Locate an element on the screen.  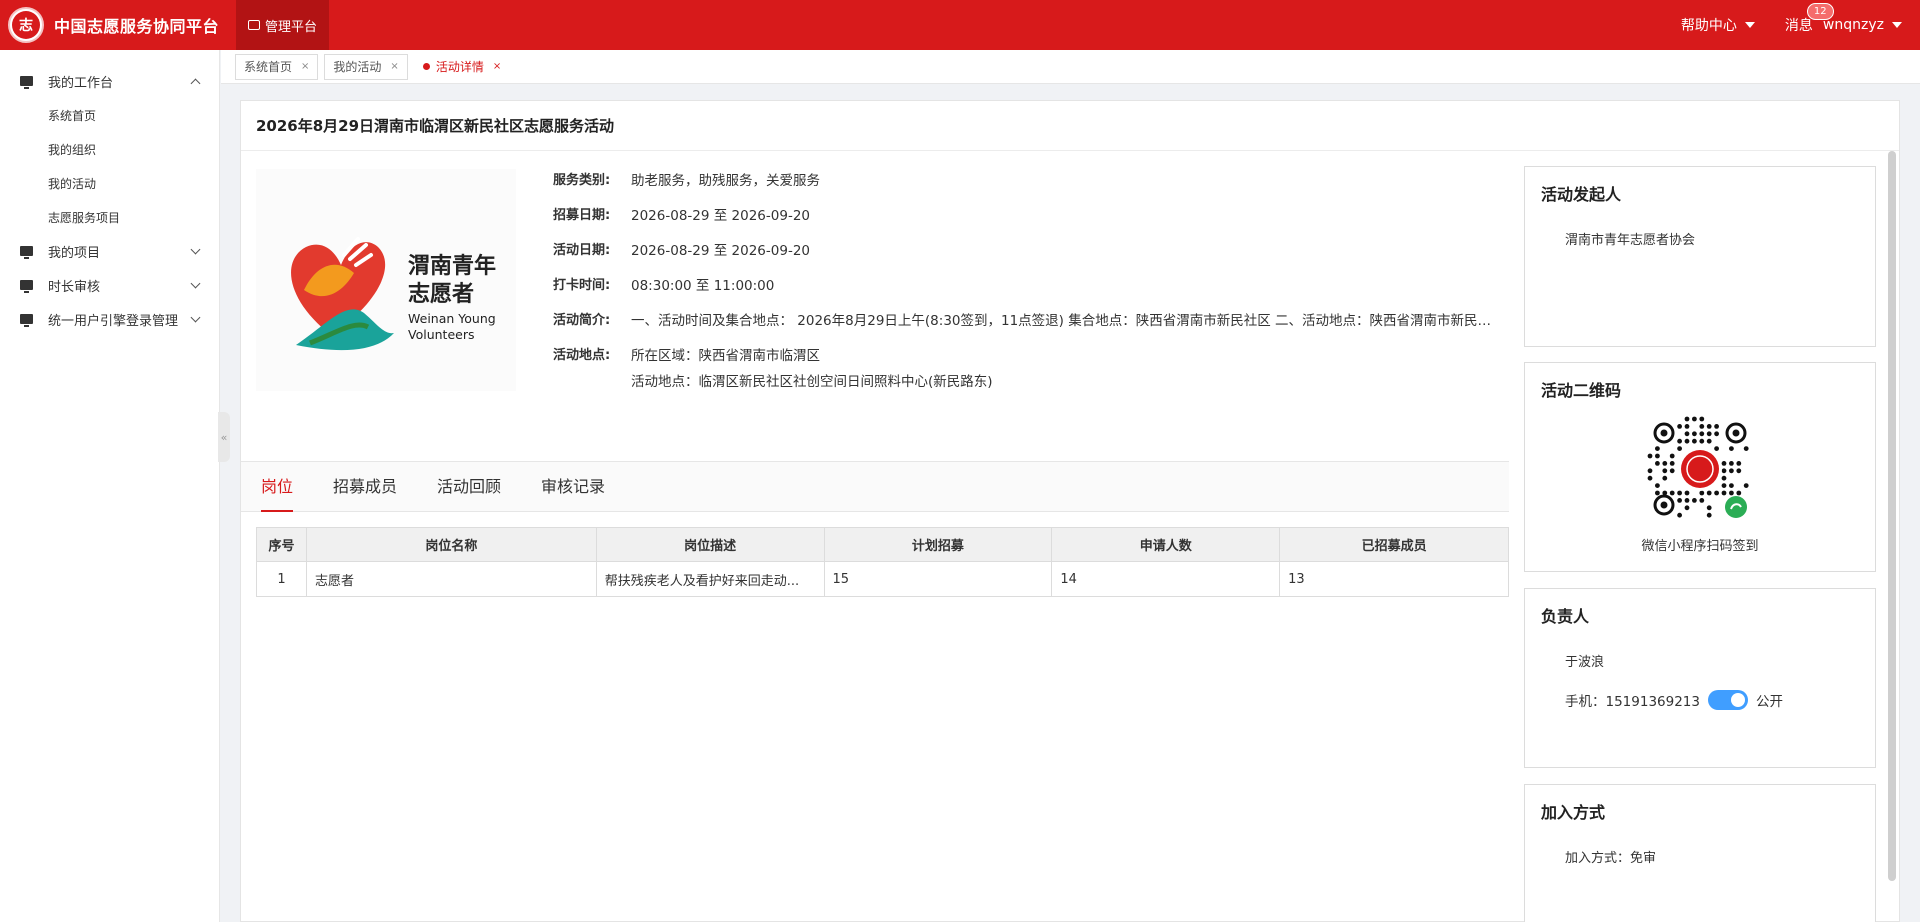
sidebar-collapse-toggle: « is located at coordinates (224, 437).